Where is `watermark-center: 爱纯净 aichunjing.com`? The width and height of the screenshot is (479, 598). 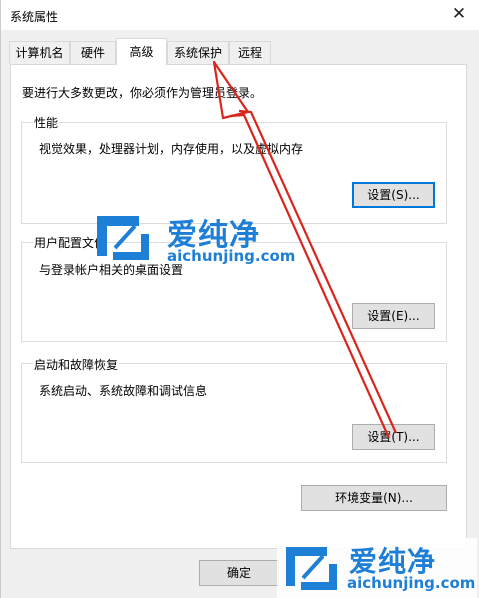 watermark-center: 爱纯净 aichunjing.com is located at coordinates (198, 240).